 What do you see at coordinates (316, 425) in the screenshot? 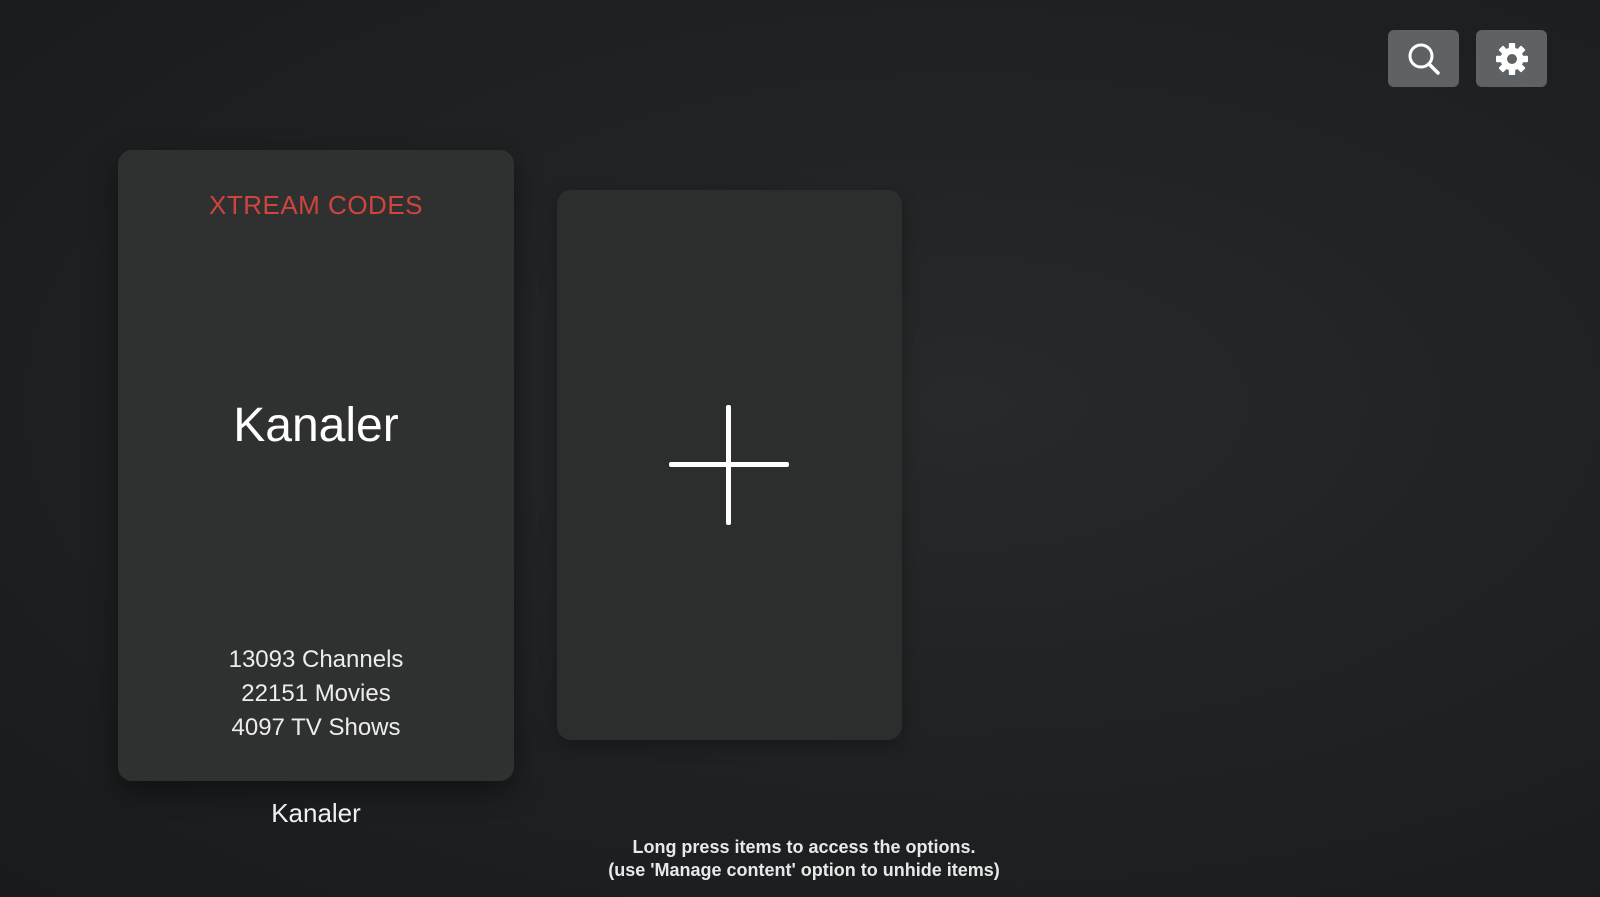
I see `playlist-title: Kanaler` at bounding box center [316, 425].